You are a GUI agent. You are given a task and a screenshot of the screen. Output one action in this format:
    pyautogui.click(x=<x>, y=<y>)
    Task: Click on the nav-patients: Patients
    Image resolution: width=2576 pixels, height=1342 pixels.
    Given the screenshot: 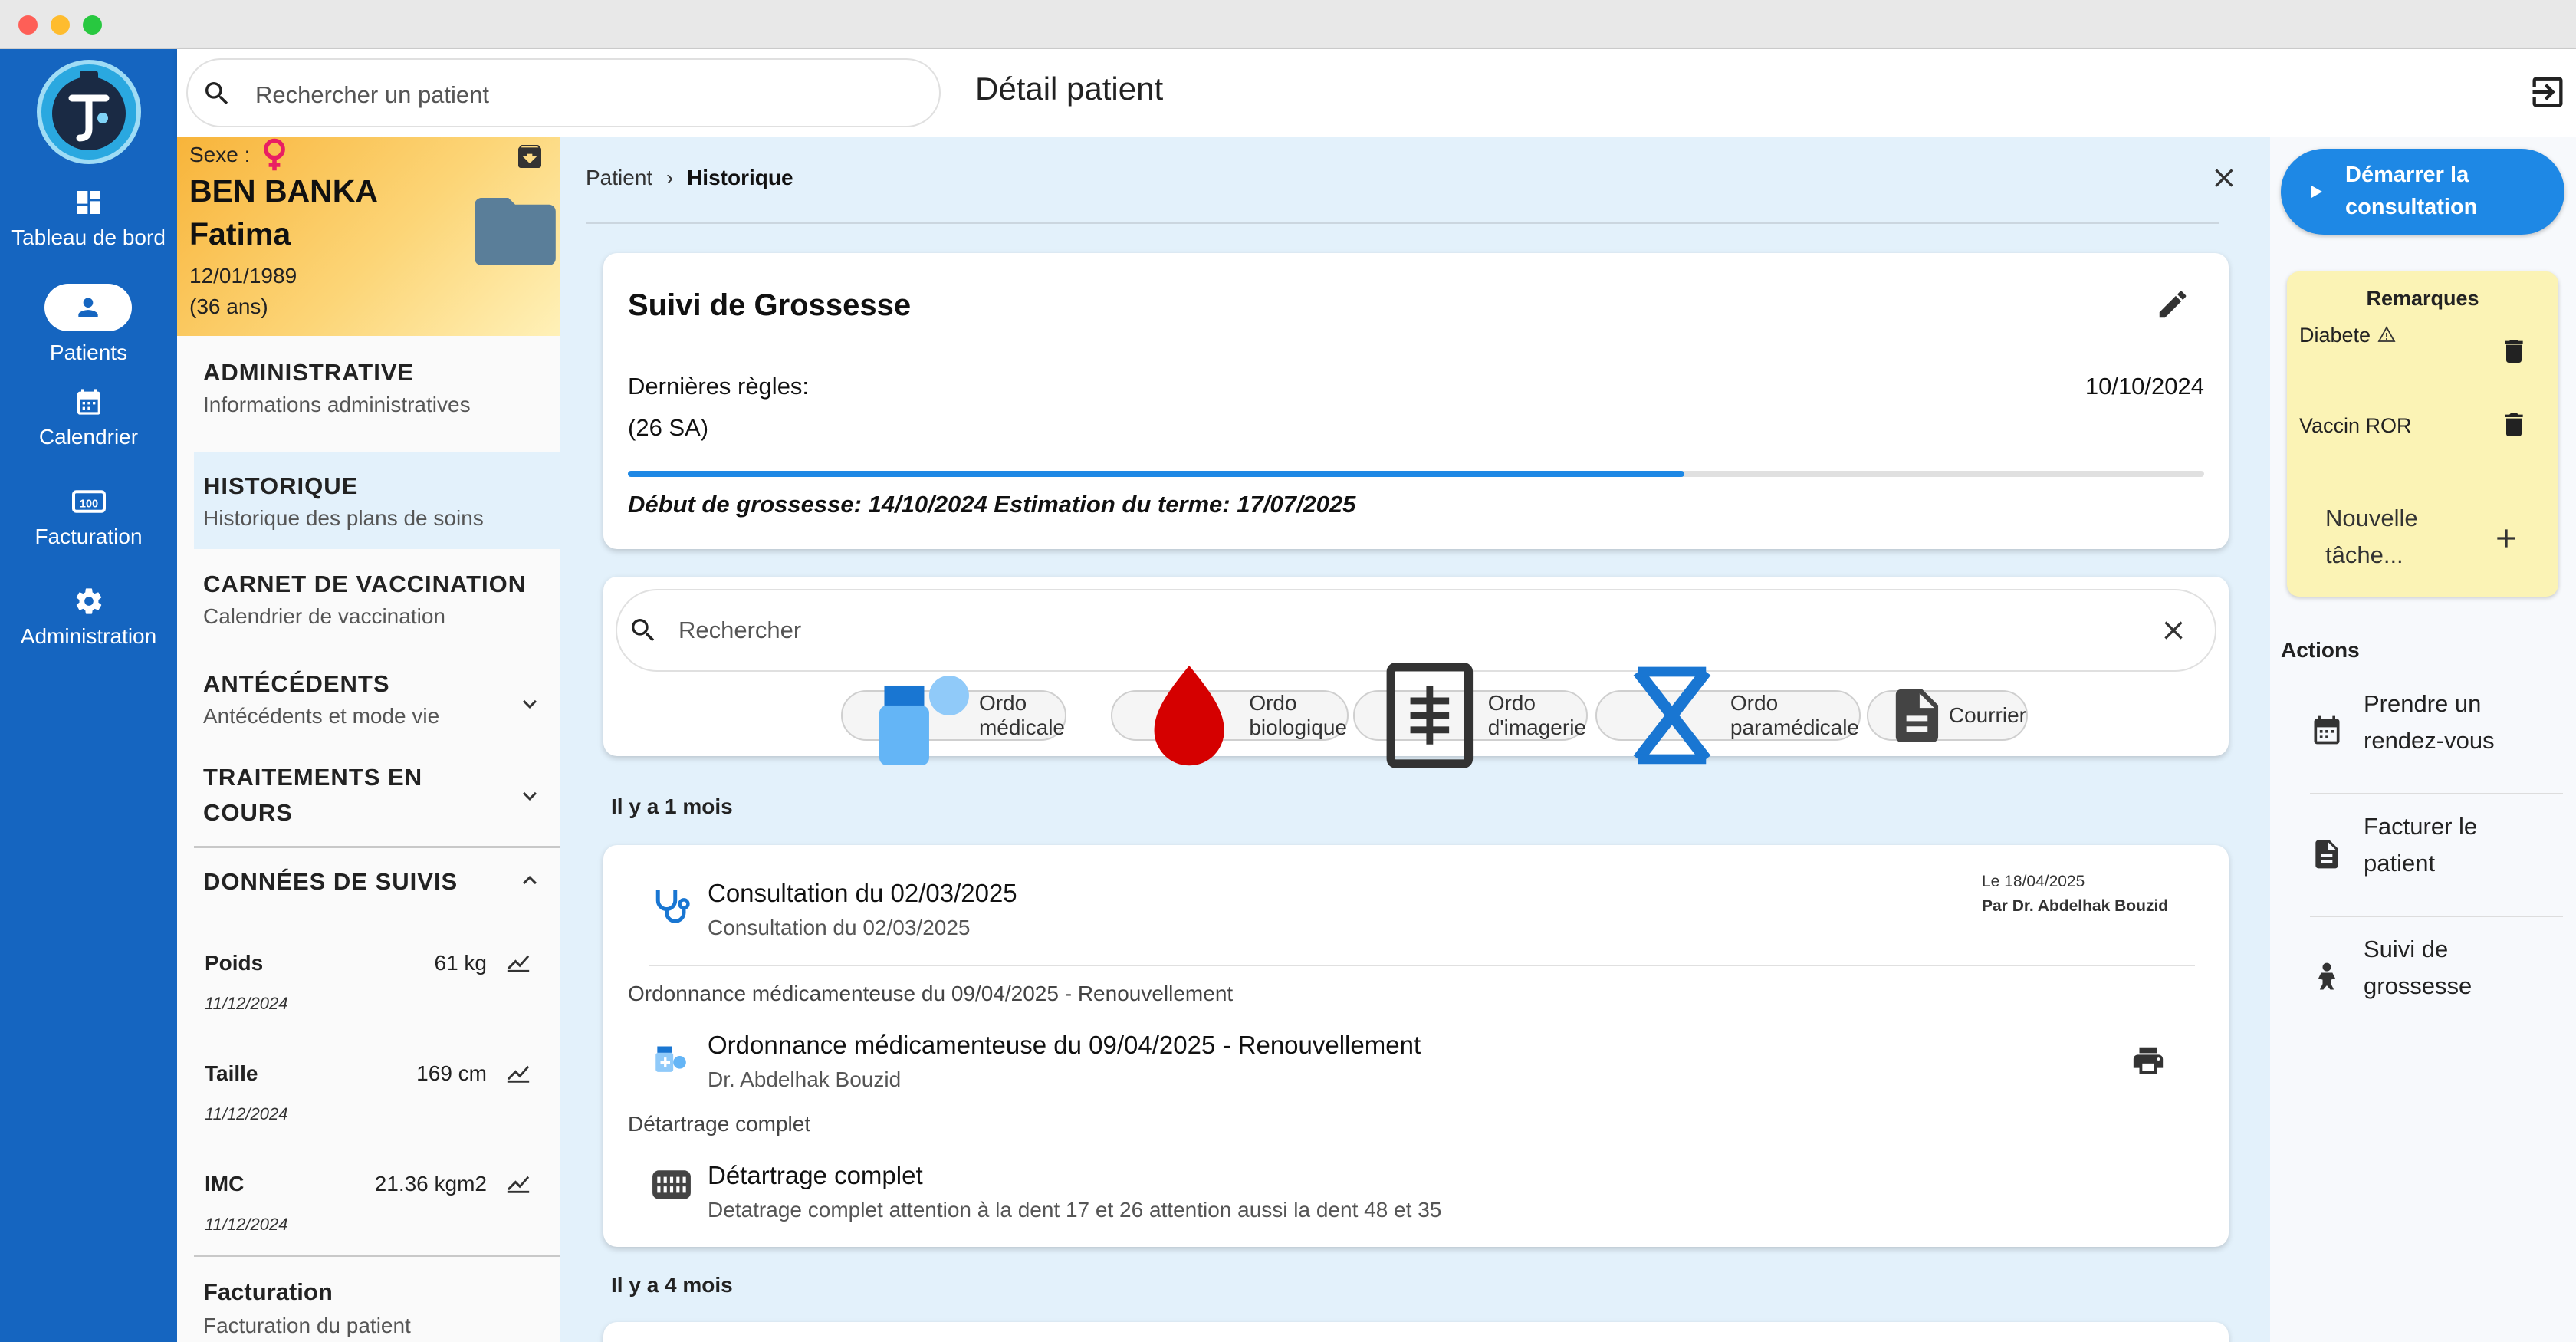 What is the action you would take?
    pyautogui.click(x=89, y=326)
    